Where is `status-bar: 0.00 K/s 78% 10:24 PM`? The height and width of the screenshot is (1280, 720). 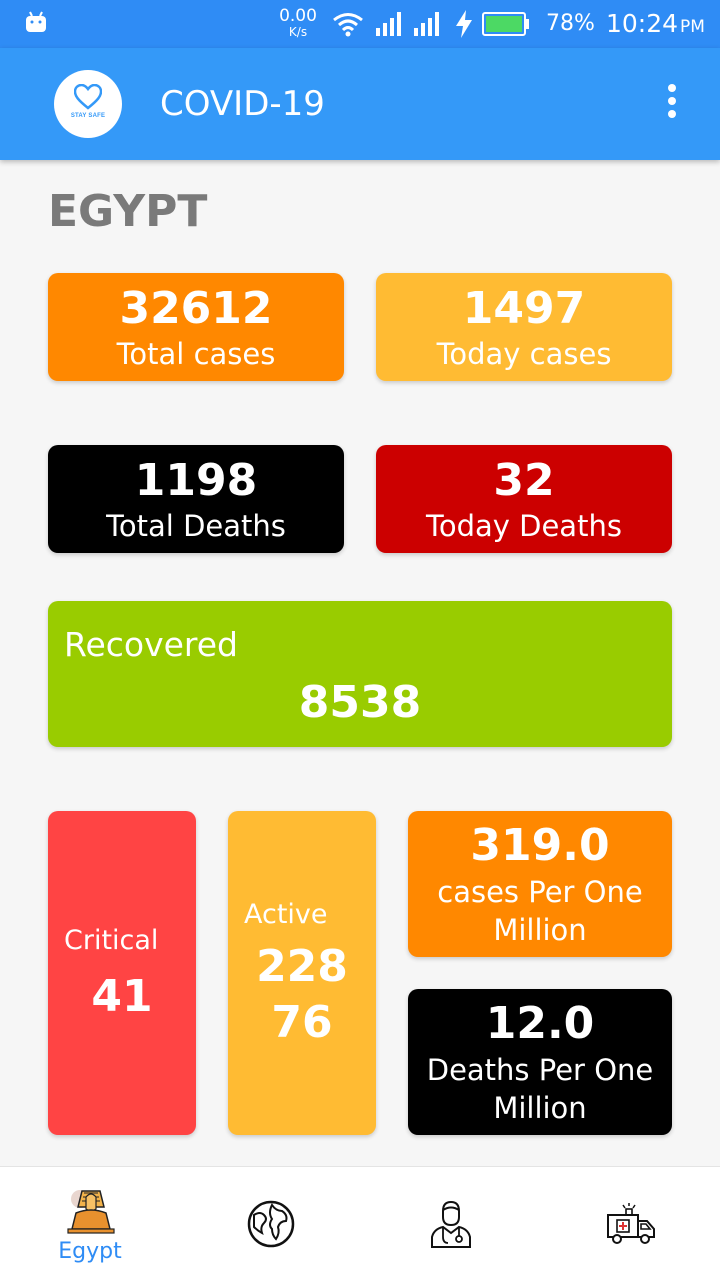 status-bar: 0.00 K/s 78% 10:24 PM is located at coordinates (360, 24).